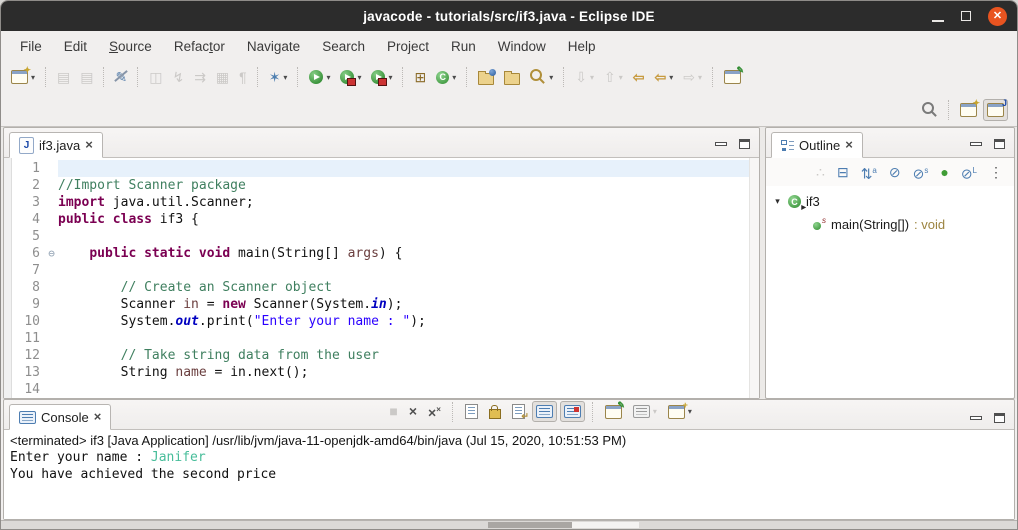 This screenshot has width=1018, height=530. What do you see at coordinates (230, 304) in the screenshot?
I see `code-text: Scanner in = new Scanner(System.in);` at bounding box center [230, 304].